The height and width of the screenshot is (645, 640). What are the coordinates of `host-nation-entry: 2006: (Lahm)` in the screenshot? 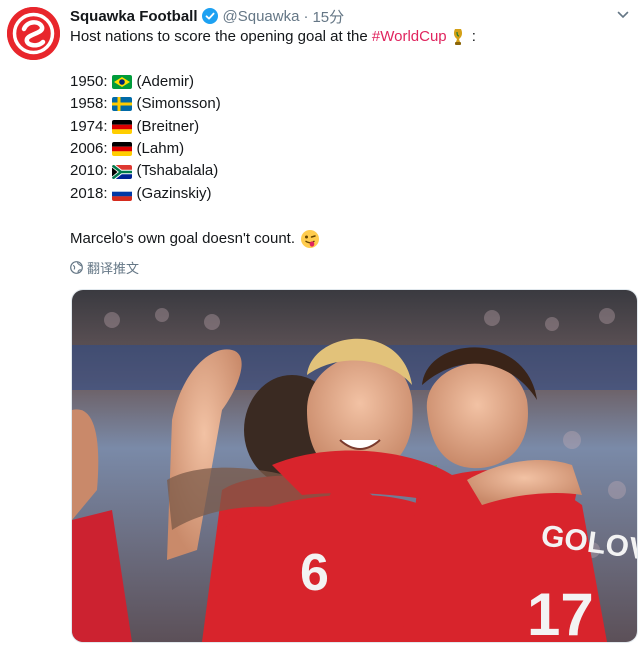 It's located at (347, 149).